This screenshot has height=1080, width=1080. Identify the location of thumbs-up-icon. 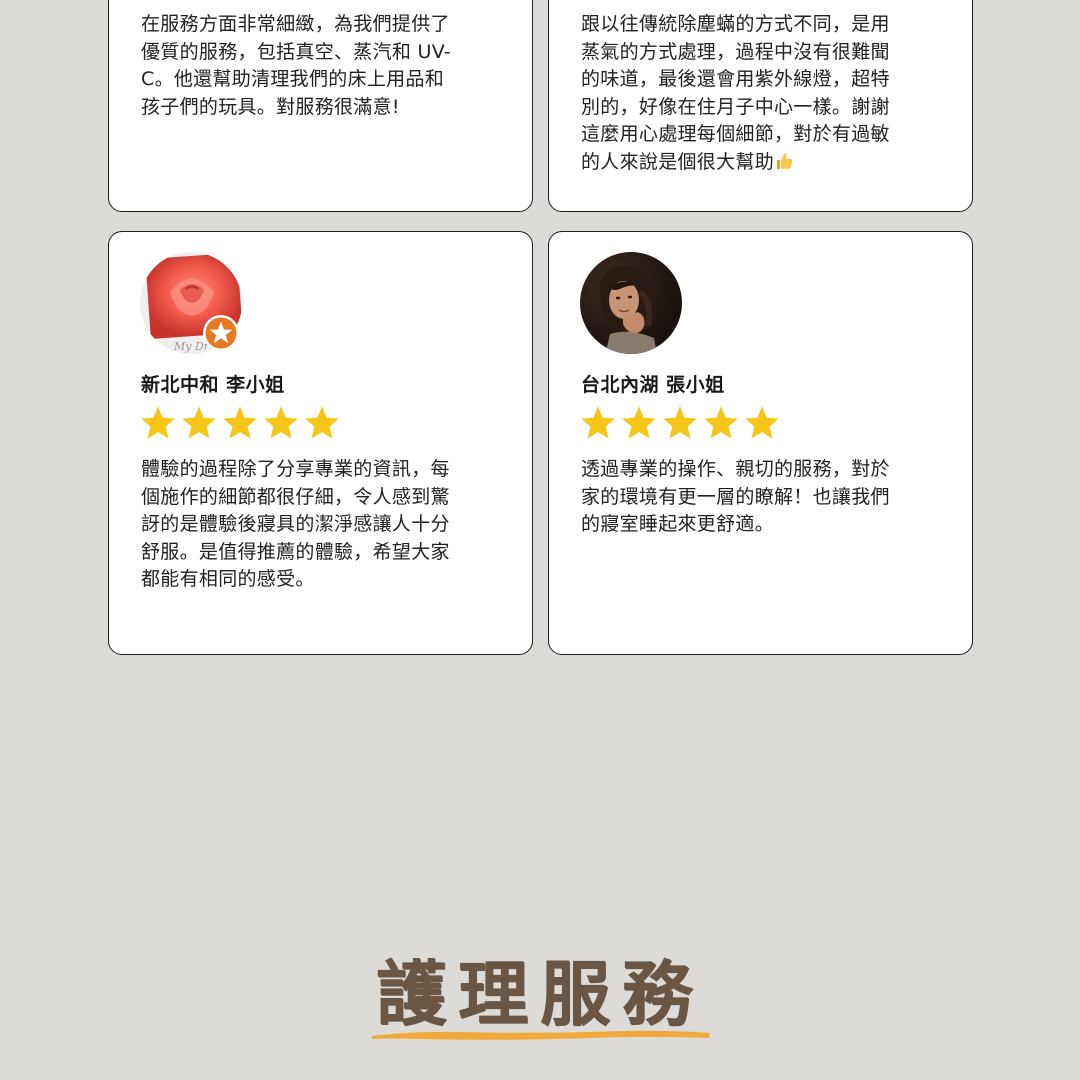
(785, 160).